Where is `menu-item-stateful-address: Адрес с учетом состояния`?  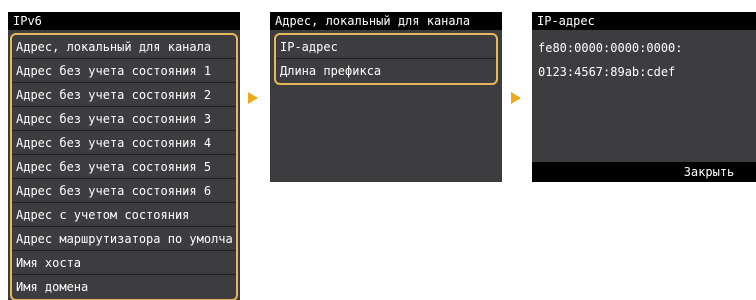
menu-item-stateful-address: Адрес с учетом состояния is located at coordinates (124, 215).